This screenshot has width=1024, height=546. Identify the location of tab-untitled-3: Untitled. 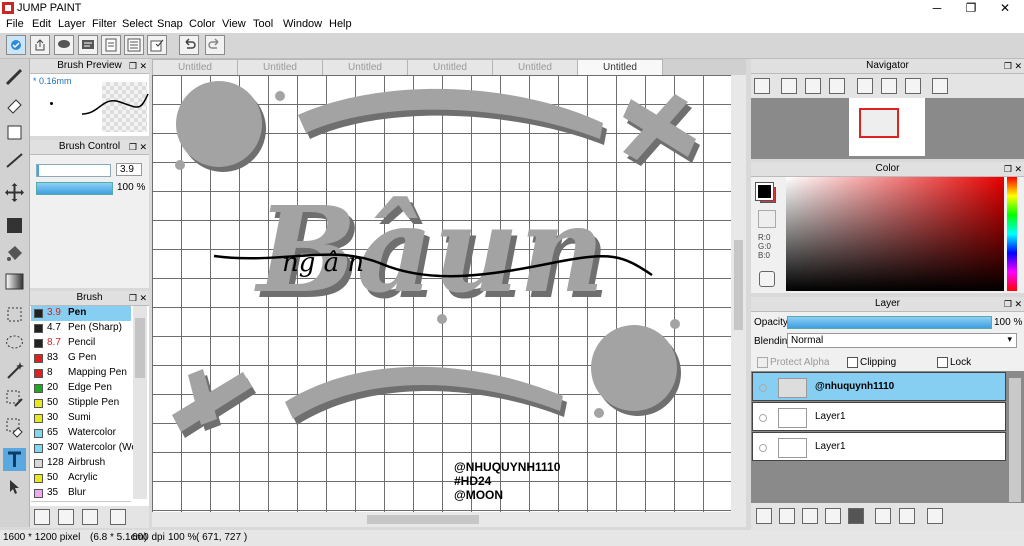
(365, 67).